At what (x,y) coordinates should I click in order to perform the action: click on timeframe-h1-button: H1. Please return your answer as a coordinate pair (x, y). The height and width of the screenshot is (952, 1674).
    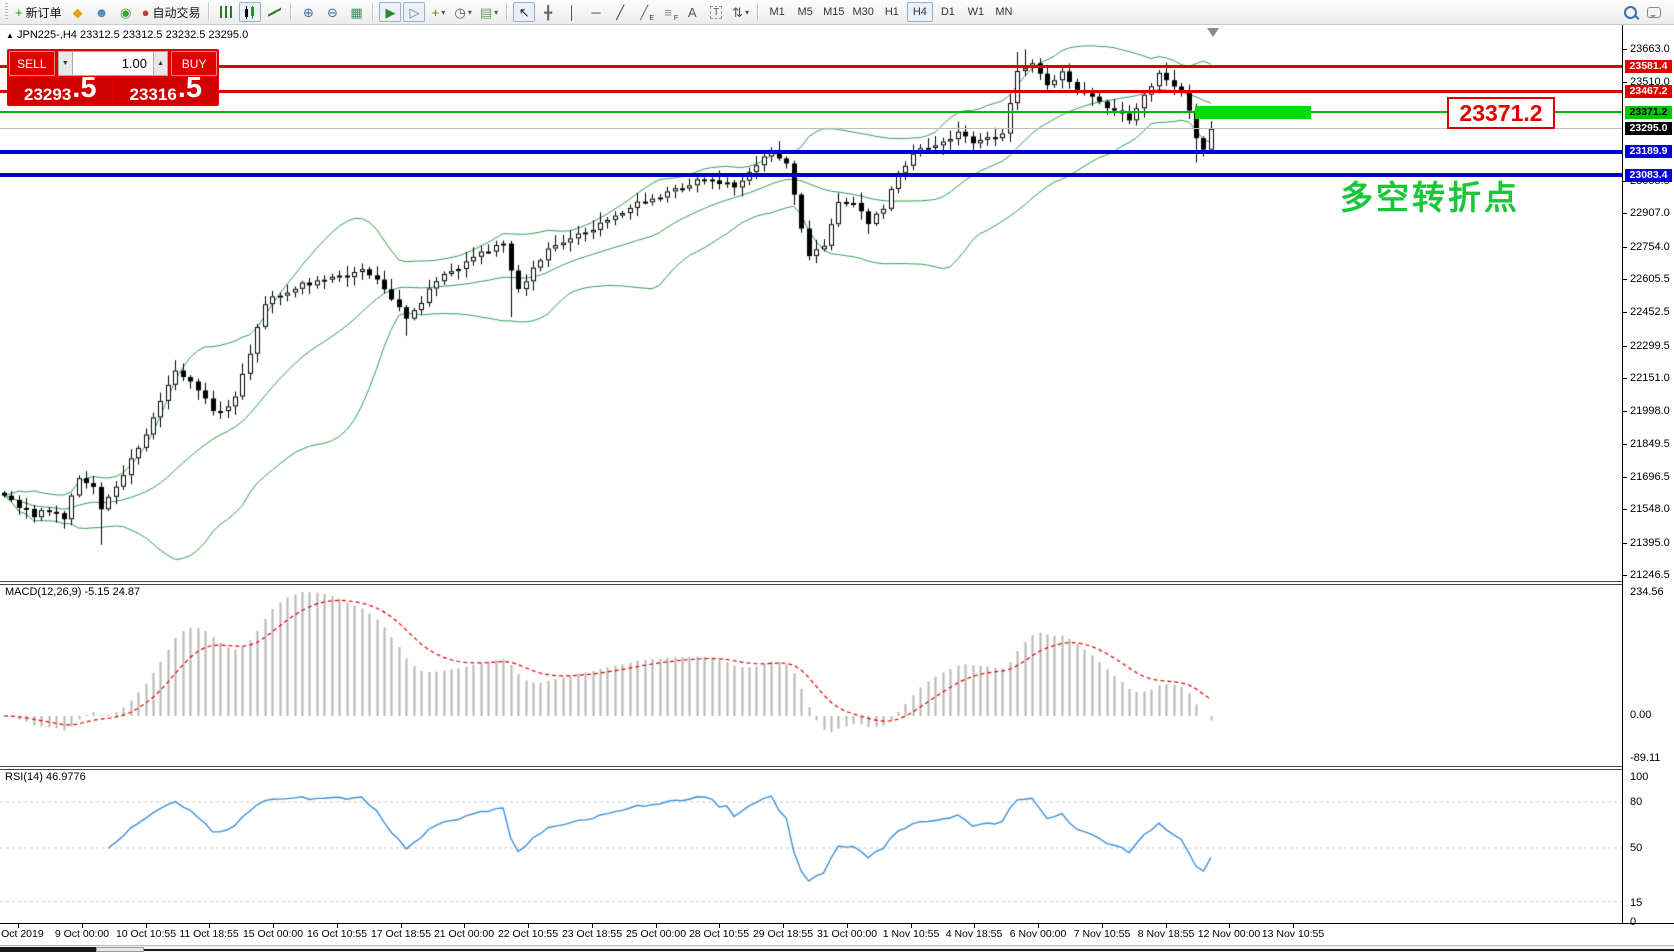
    Looking at the image, I should click on (892, 12).